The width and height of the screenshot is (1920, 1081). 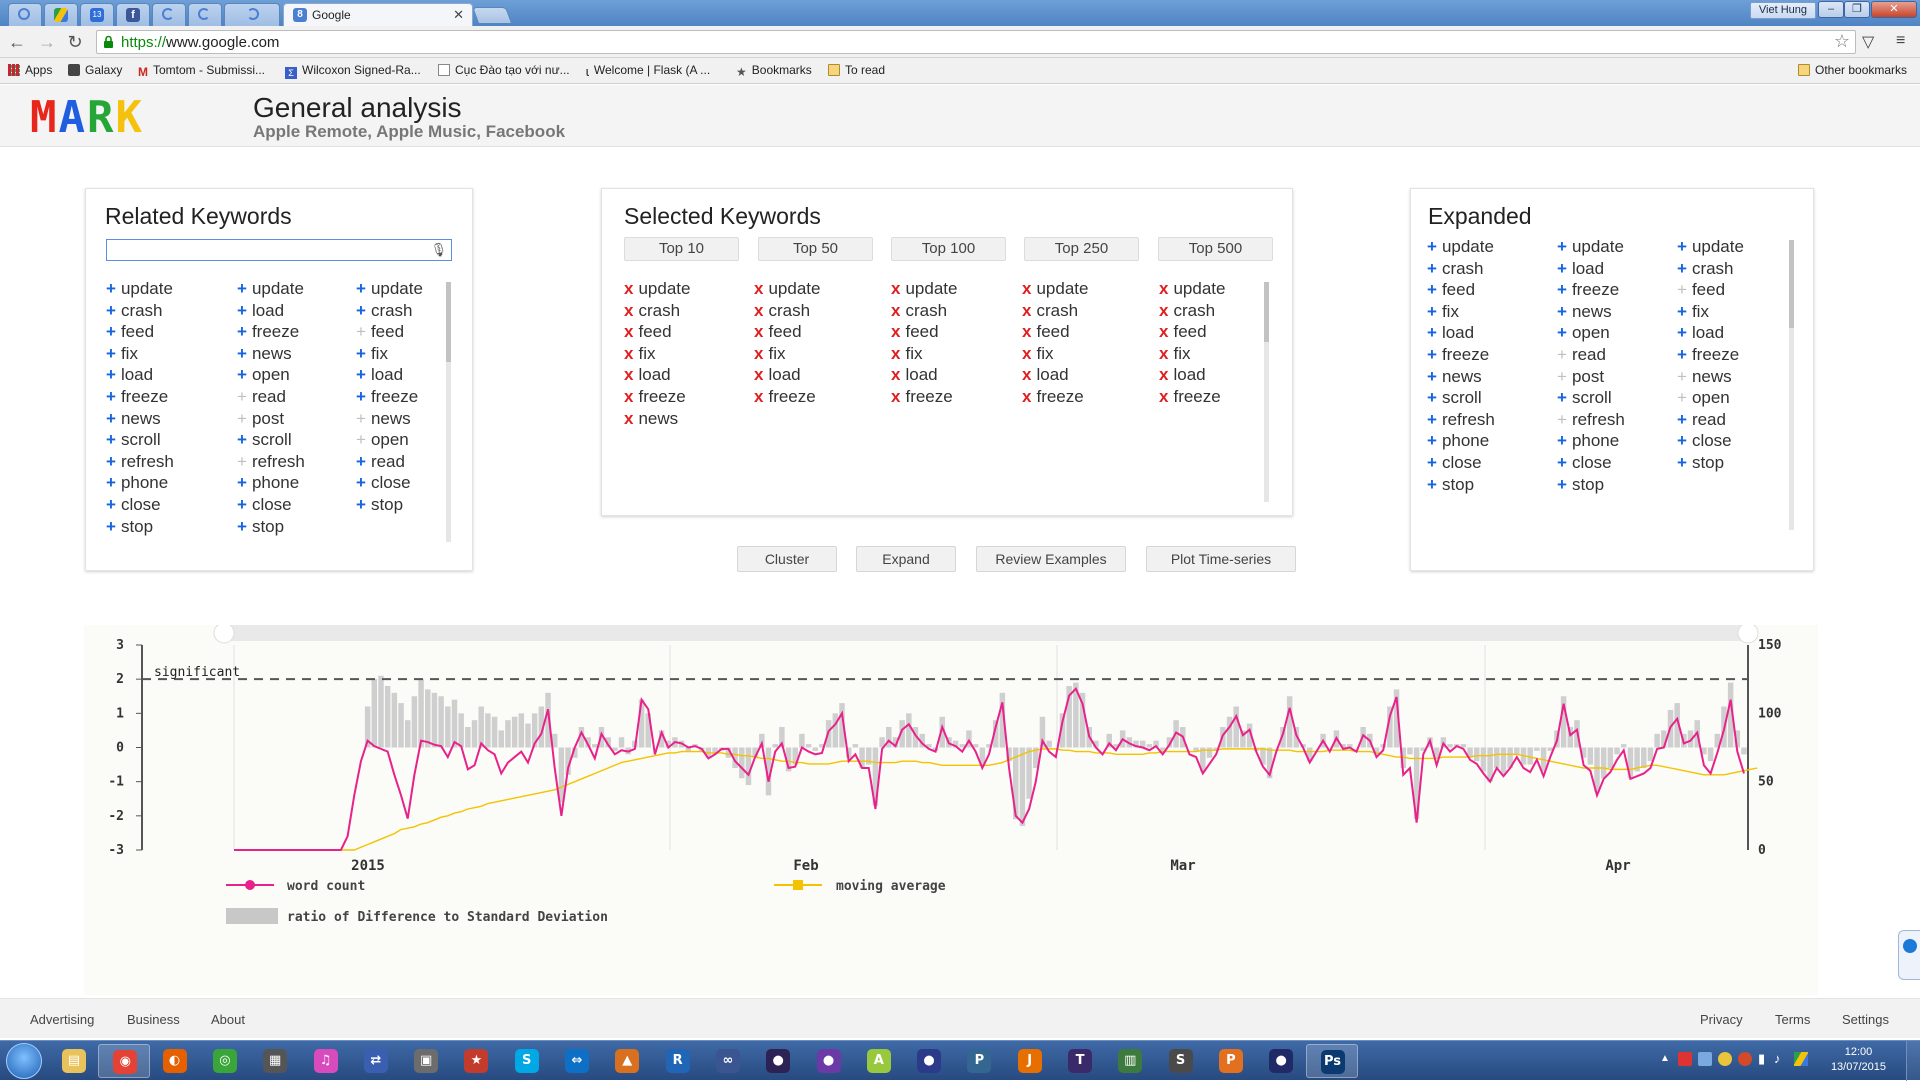 I want to click on reload-button: ↻, so click(x=75, y=42).